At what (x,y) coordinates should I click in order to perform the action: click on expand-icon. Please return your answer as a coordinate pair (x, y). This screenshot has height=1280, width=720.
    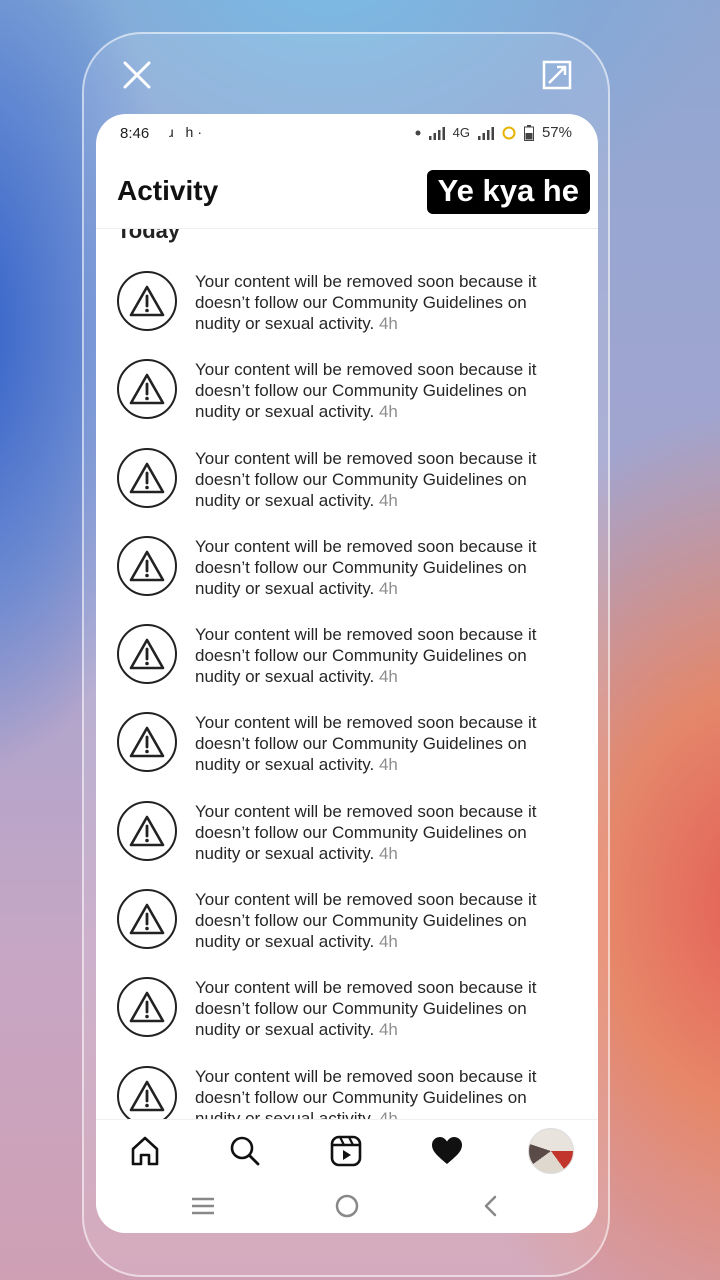
    Looking at the image, I should click on (557, 75).